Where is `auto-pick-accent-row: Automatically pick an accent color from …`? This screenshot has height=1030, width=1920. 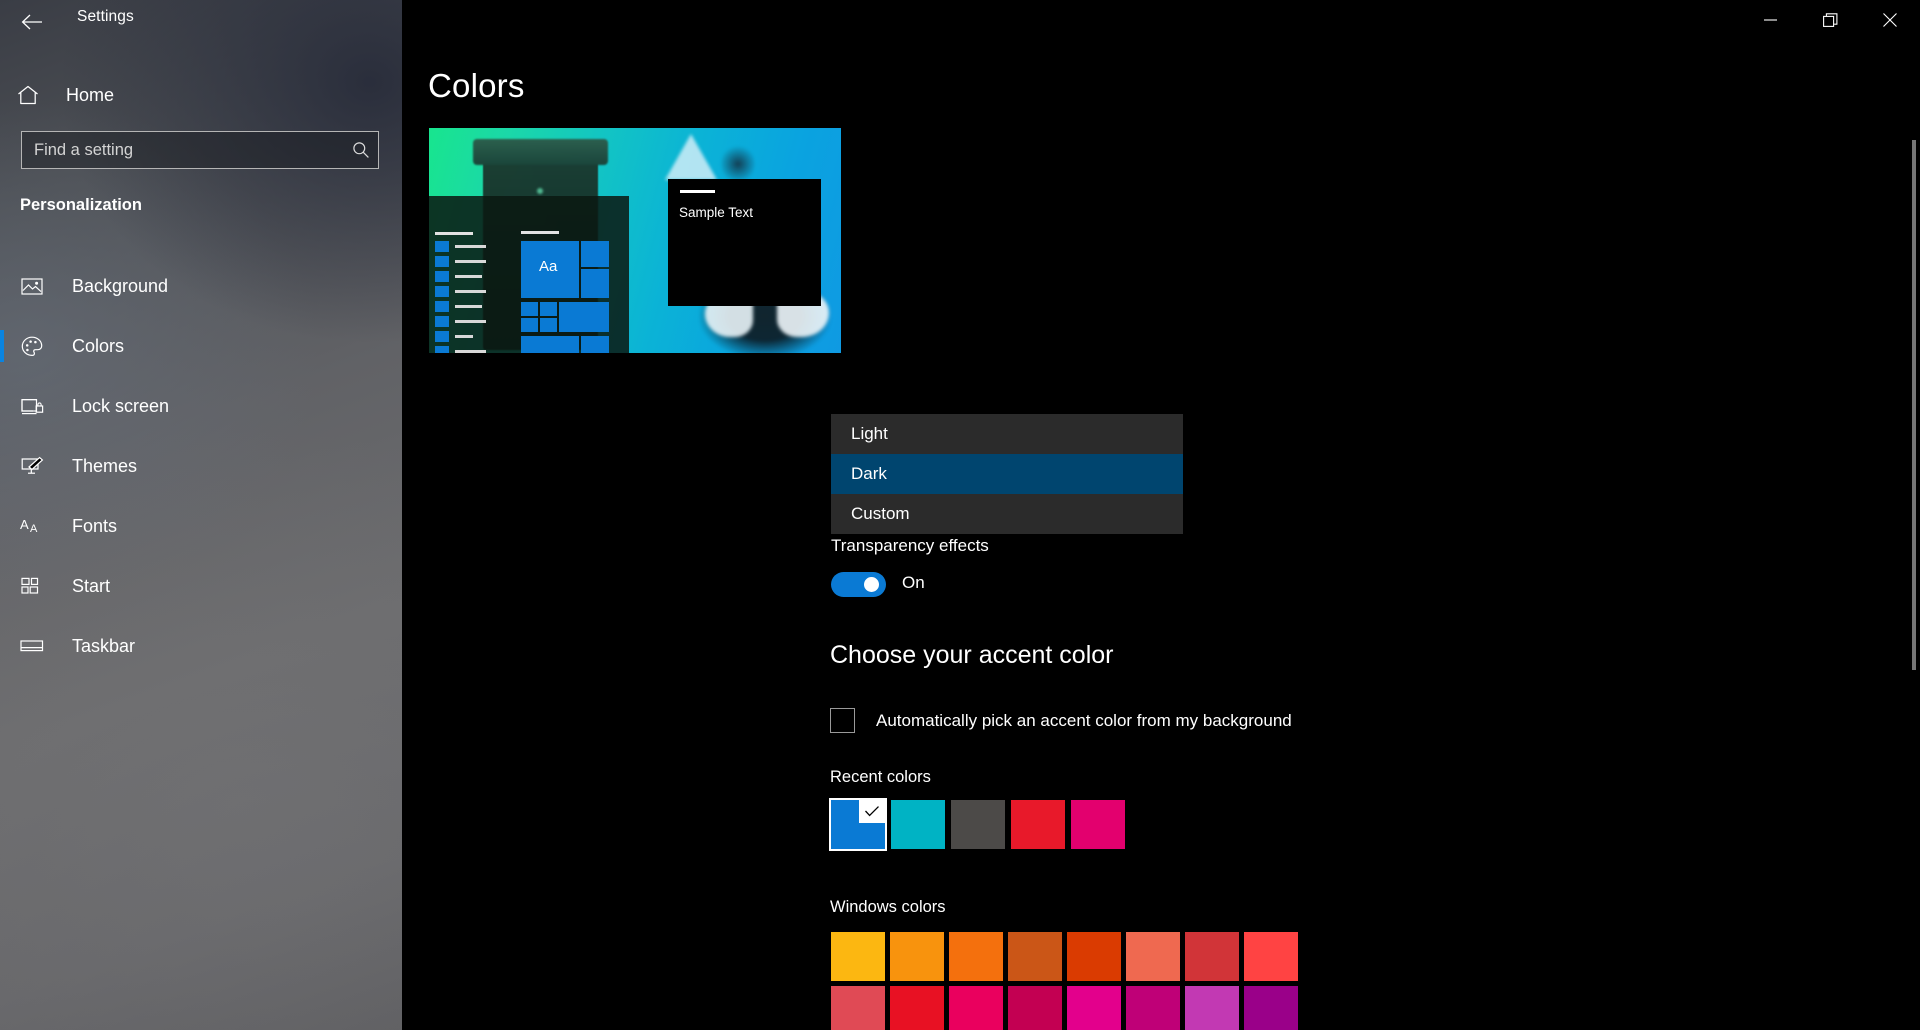 auto-pick-accent-row: Automatically pick an accent color from … is located at coordinates (1061, 720).